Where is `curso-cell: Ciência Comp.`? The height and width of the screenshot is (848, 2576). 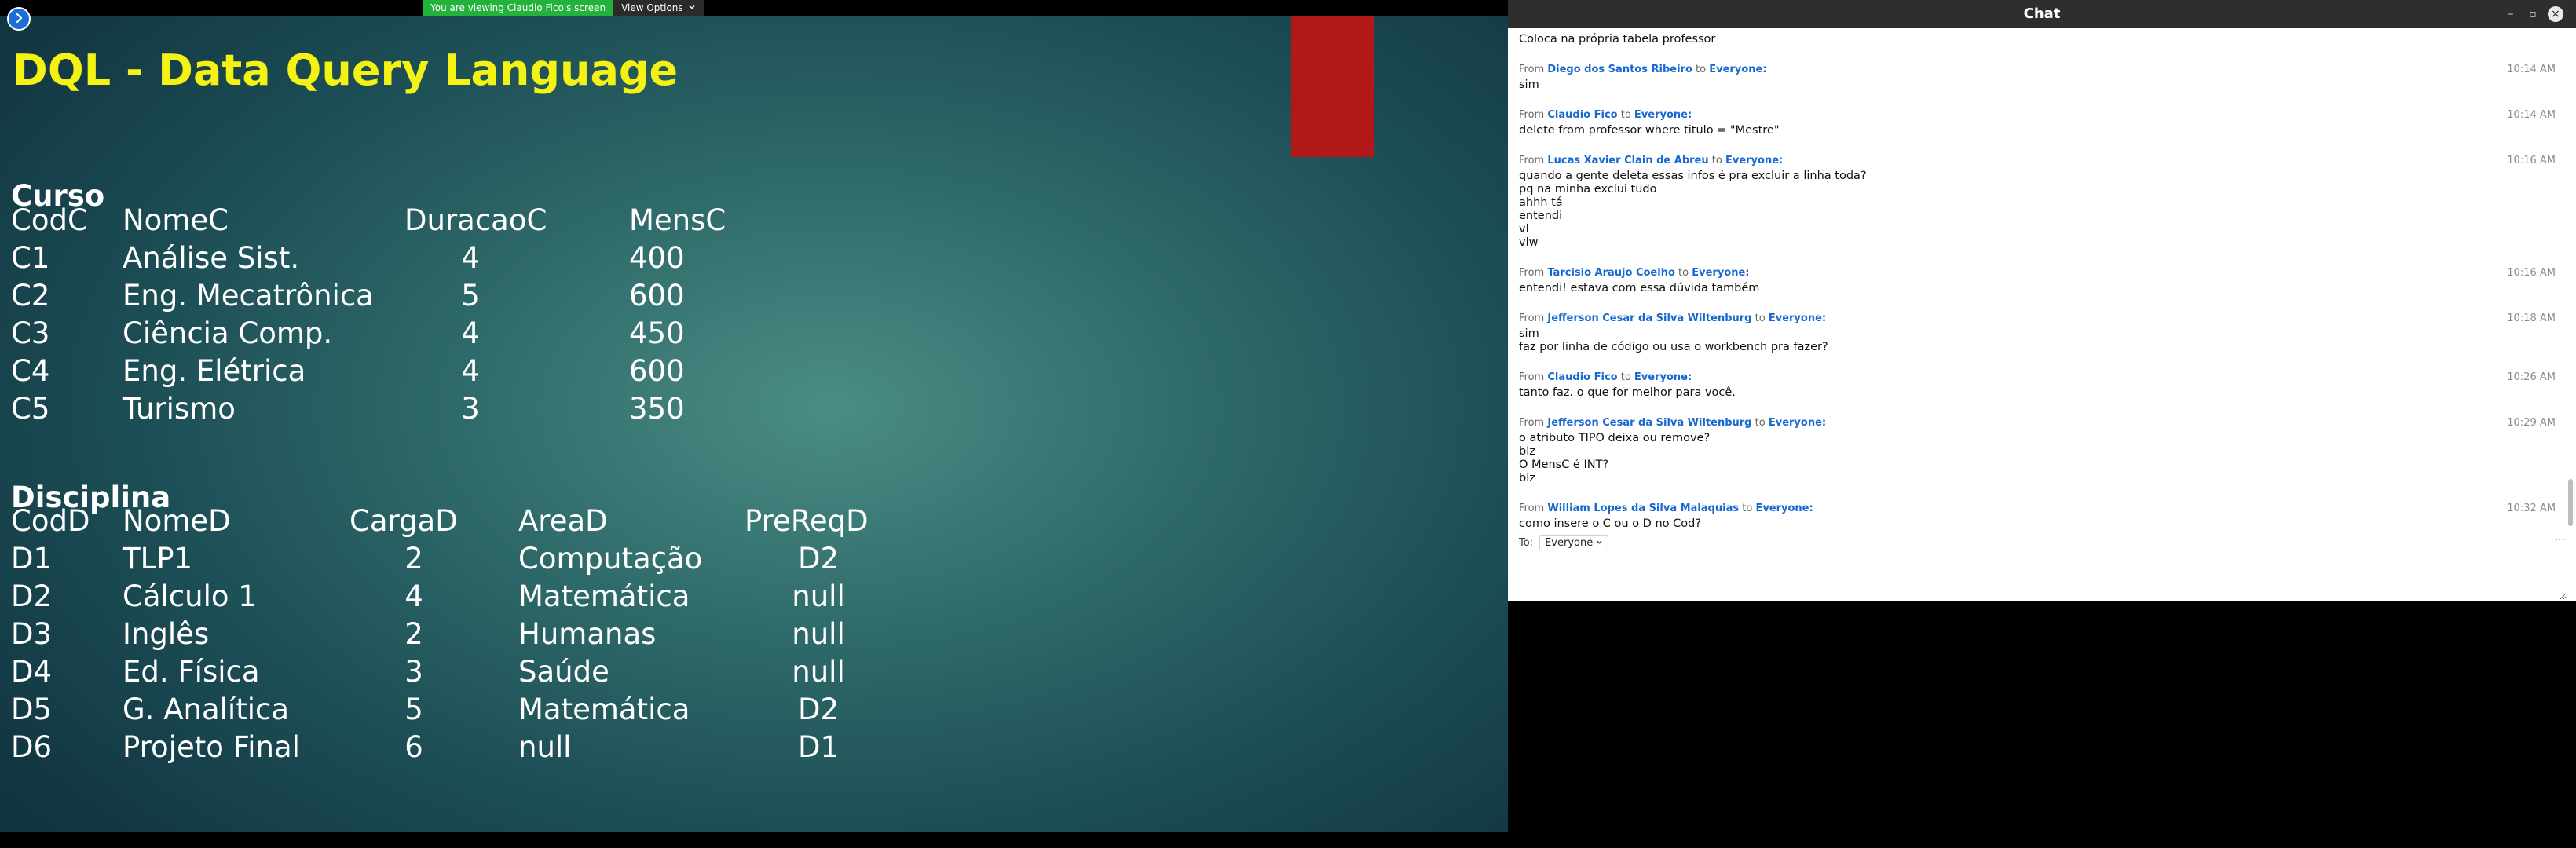 curso-cell: Ciência Comp. is located at coordinates (228, 333).